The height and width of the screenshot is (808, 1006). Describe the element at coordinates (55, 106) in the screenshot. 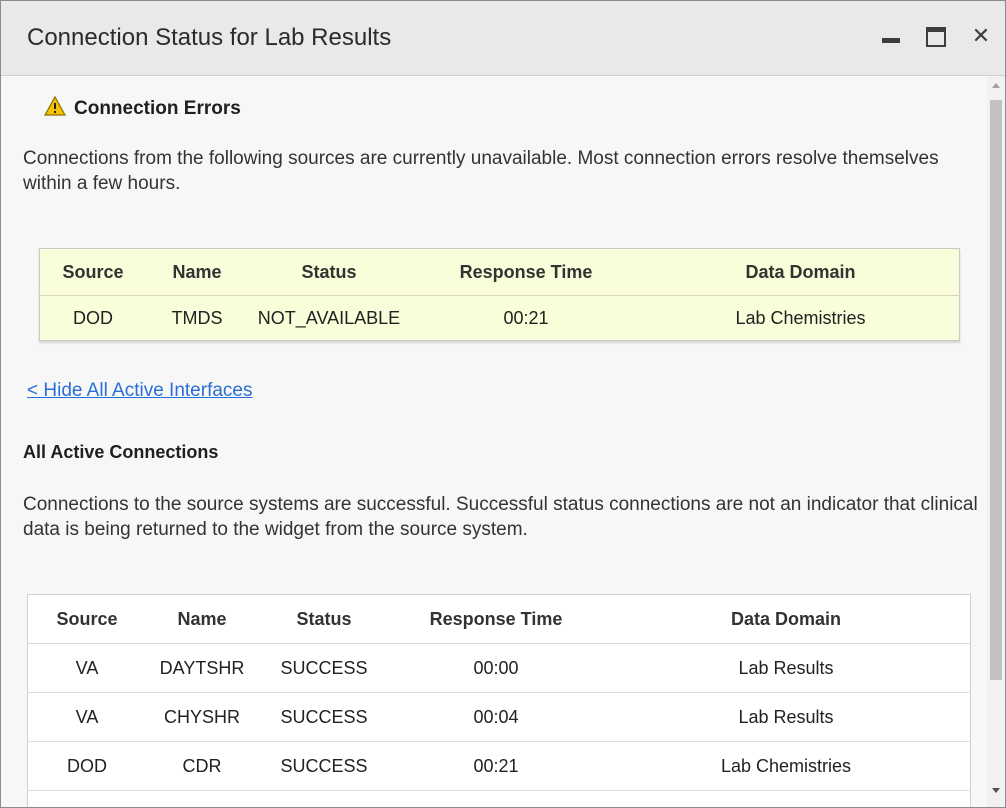

I see `warning-triangle-icon` at that location.